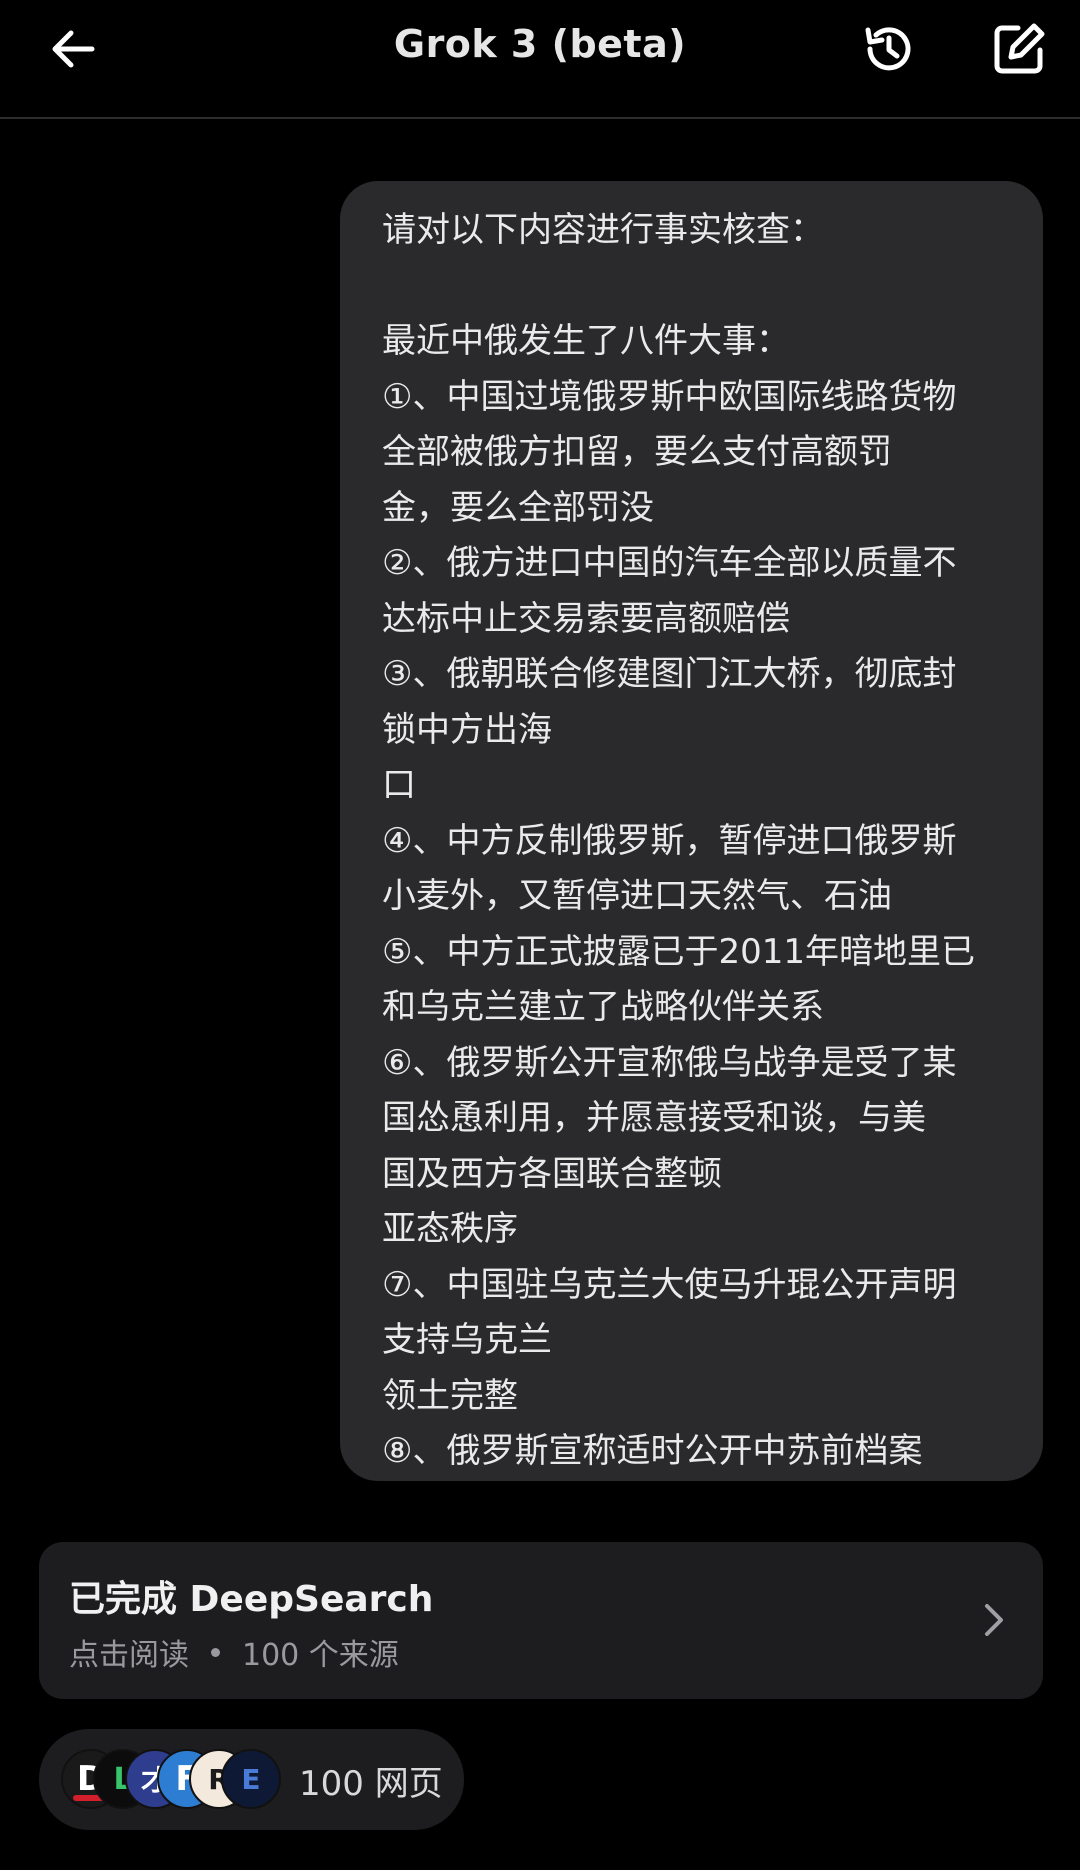 Image resolution: width=1080 pixels, height=1870 pixels. I want to click on top-bar: Grok 3 (beta), so click(540, 59).